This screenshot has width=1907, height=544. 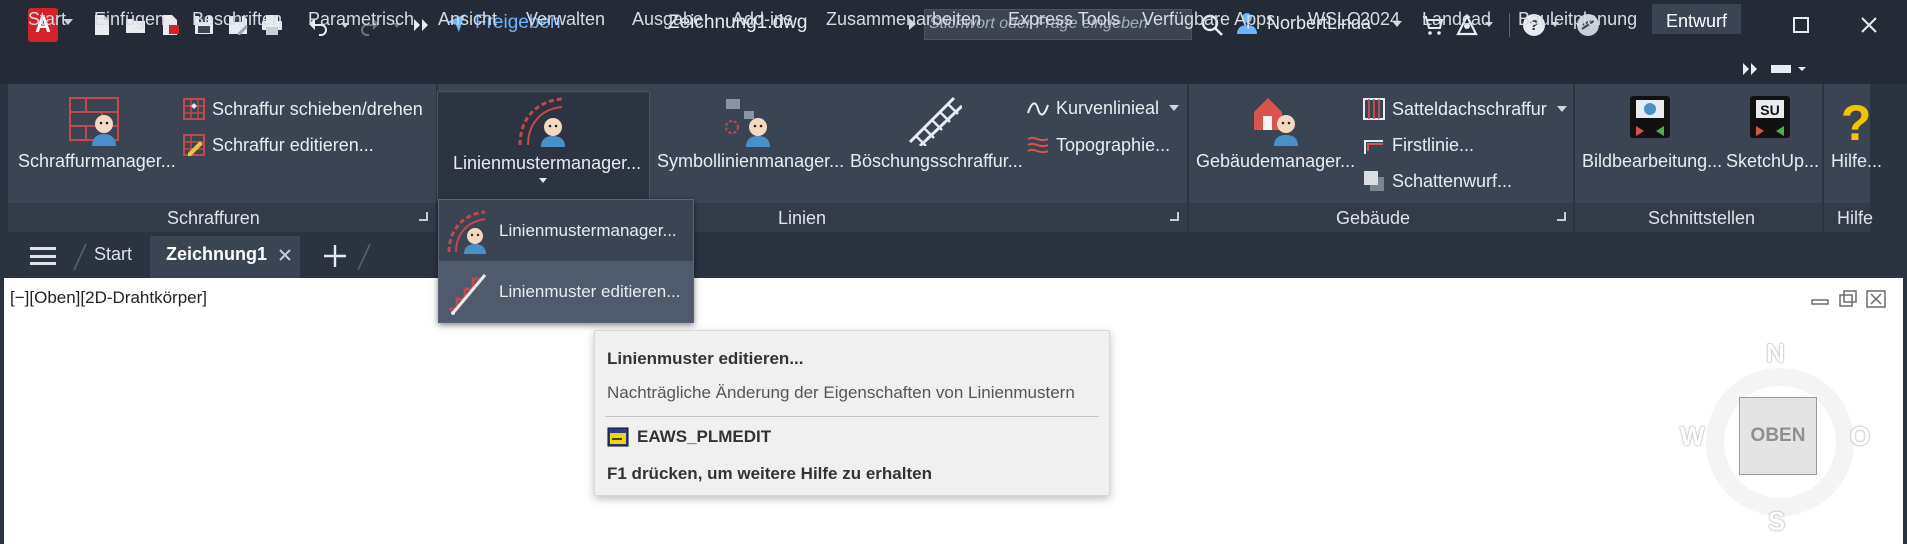 What do you see at coordinates (1848, 299) in the screenshot?
I see `viewport-restore-icon` at bounding box center [1848, 299].